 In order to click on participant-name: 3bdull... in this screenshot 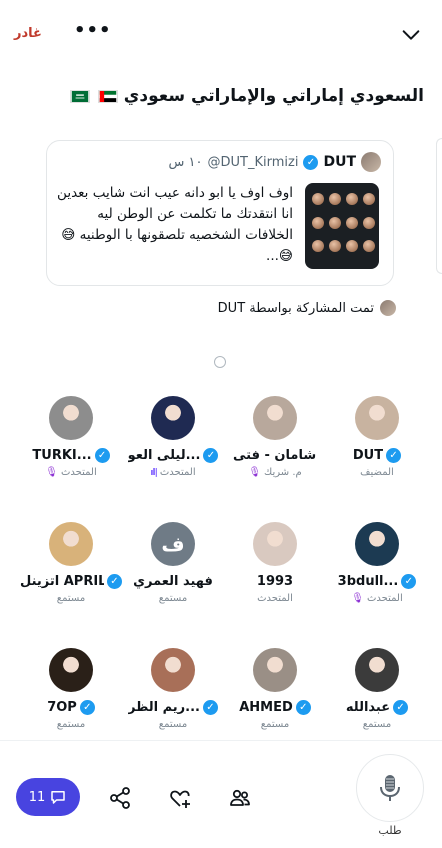, I will do `click(368, 581)`.